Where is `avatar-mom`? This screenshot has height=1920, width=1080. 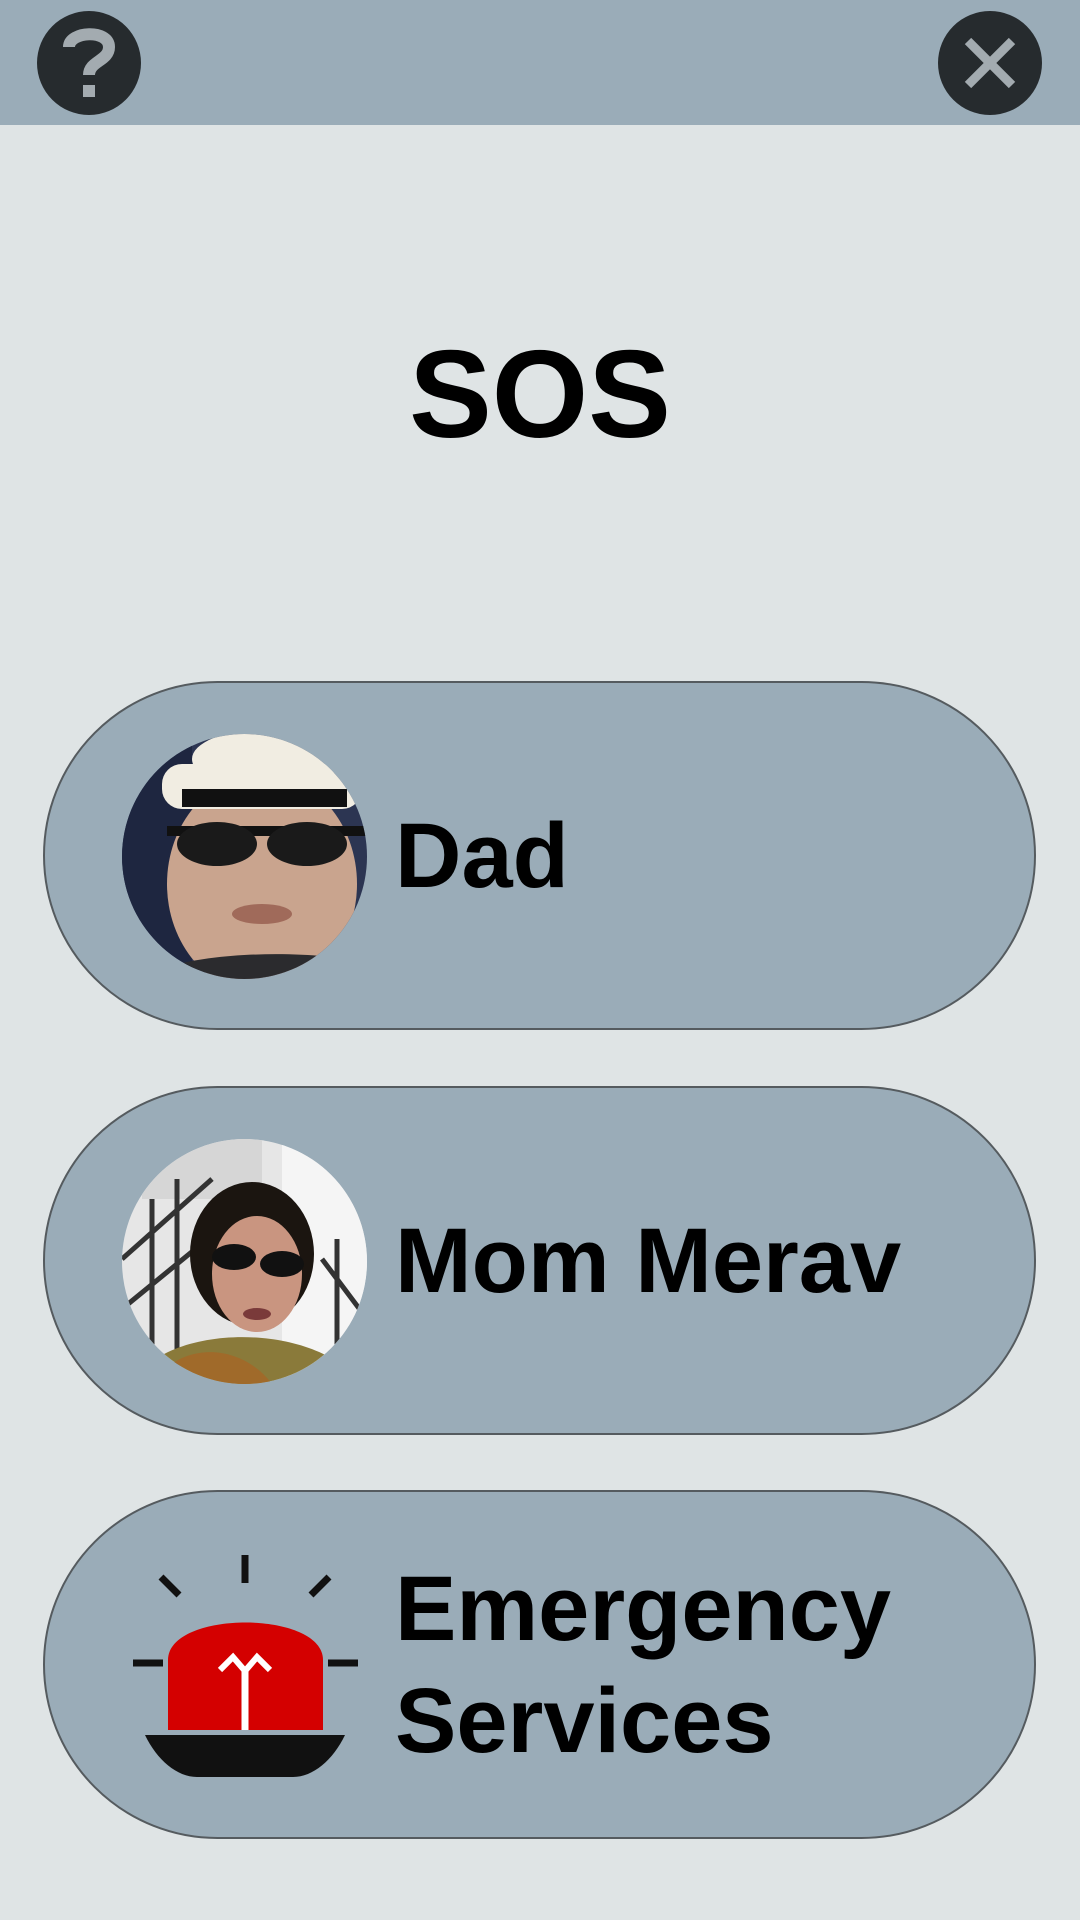
avatar-mom is located at coordinates (244, 1261).